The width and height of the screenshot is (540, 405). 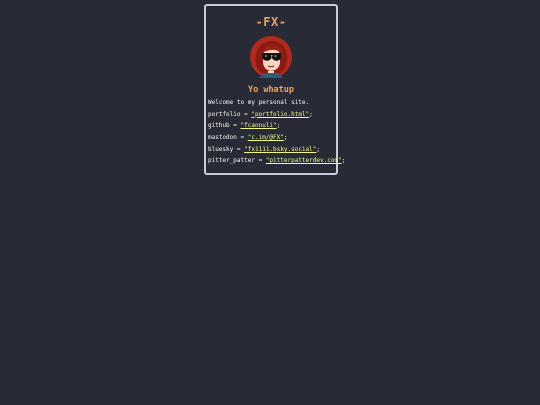 I want to click on link-row-github: github = "fcannuli";, so click(x=272, y=126).